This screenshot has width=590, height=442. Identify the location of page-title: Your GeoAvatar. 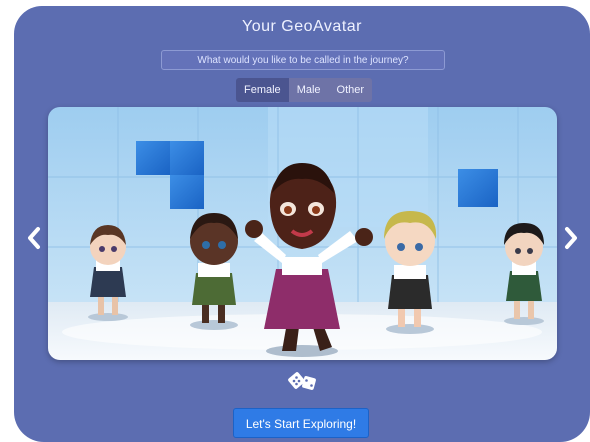
(302, 26).